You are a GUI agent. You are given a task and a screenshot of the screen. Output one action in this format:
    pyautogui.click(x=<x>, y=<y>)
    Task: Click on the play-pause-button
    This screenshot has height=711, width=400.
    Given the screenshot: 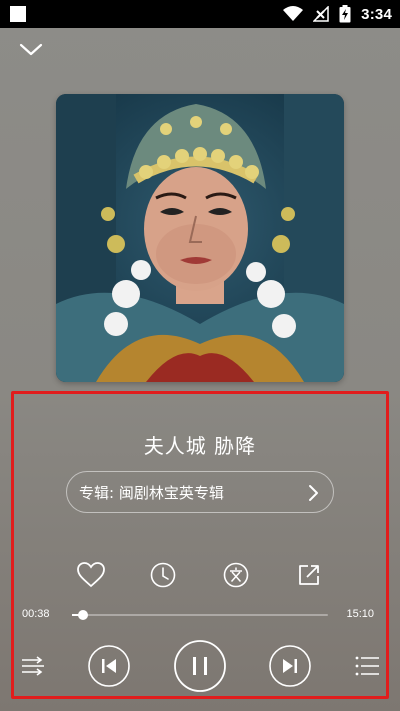 What is the action you would take?
    pyautogui.click(x=200, y=666)
    